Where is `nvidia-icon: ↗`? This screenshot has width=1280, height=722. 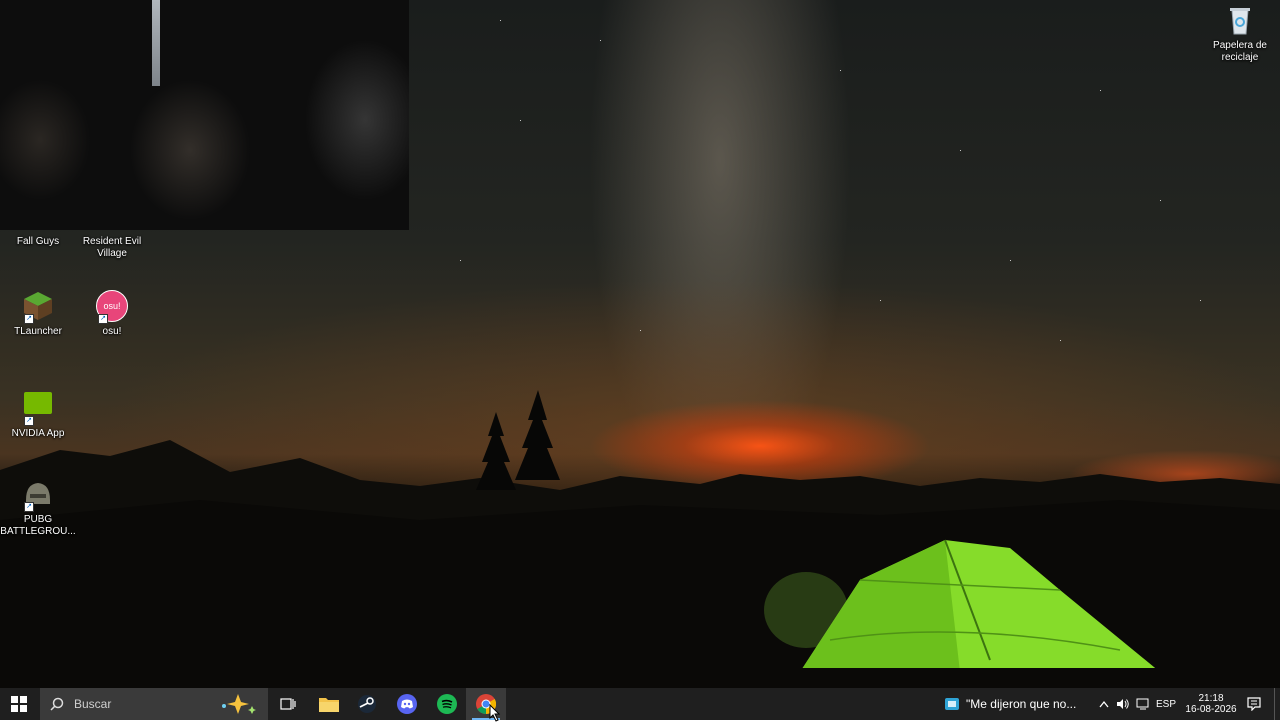
nvidia-icon: ↗ is located at coordinates (38, 409).